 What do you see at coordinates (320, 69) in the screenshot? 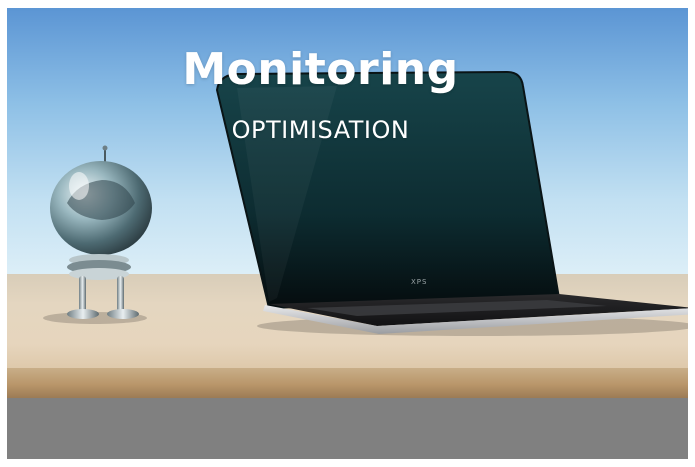
I see `banner-title: Monitoring` at bounding box center [320, 69].